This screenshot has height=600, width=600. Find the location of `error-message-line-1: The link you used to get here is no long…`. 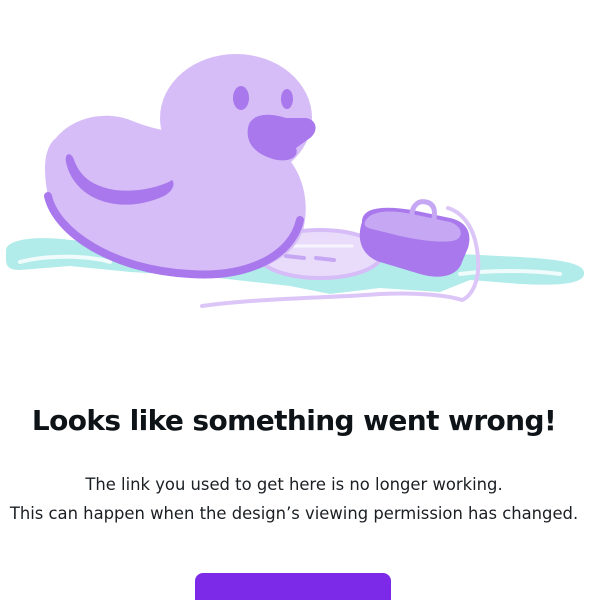

error-message-line-1: The link you used to get here is no long… is located at coordinates (294, 485).